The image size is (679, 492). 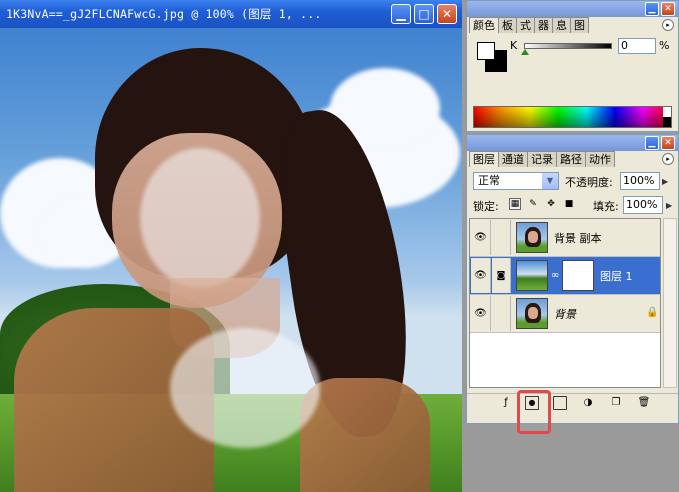 What do you see at coordinates (572, 9) in the screenshot?
I see `color-panel-title-bar: ▁ ✕` at bounding box center [572, 9].